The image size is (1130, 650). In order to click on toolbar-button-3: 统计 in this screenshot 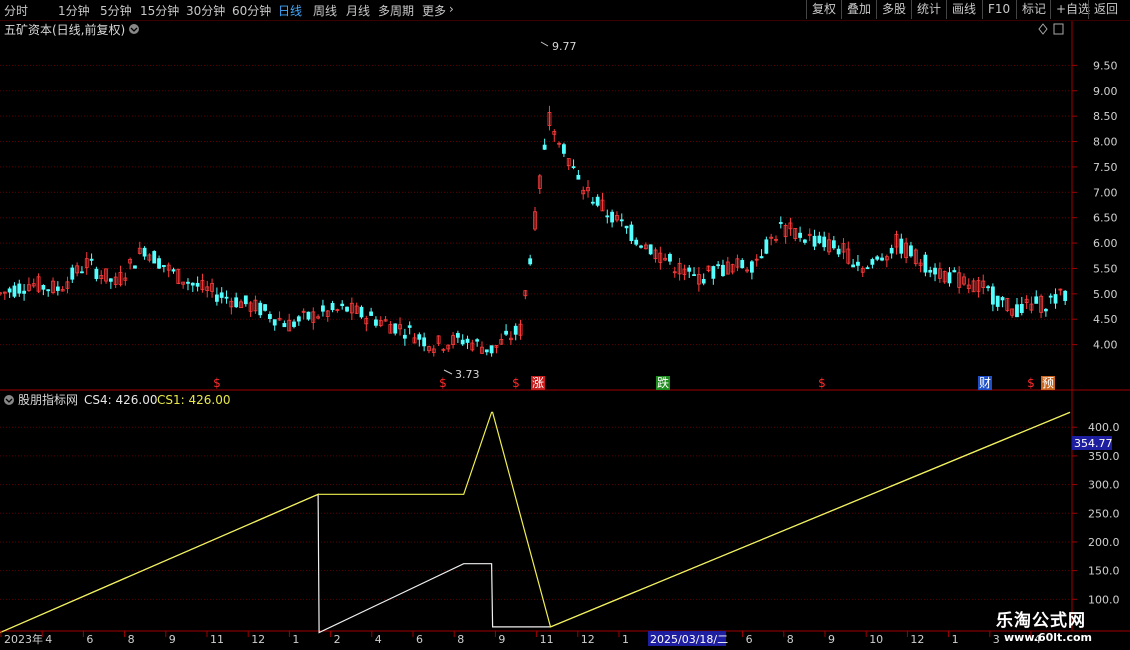, I will do `click(928, 9)`.